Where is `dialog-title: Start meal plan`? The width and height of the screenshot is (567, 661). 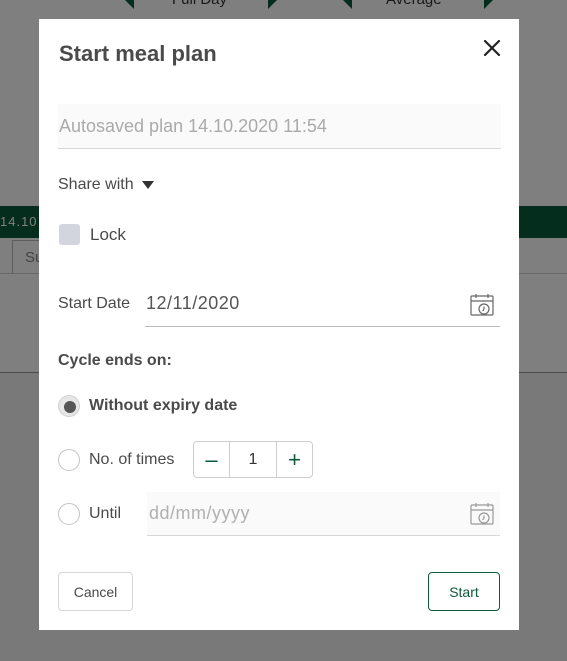
dialog-title: Start meal plan is located at coordinates (138, 53).